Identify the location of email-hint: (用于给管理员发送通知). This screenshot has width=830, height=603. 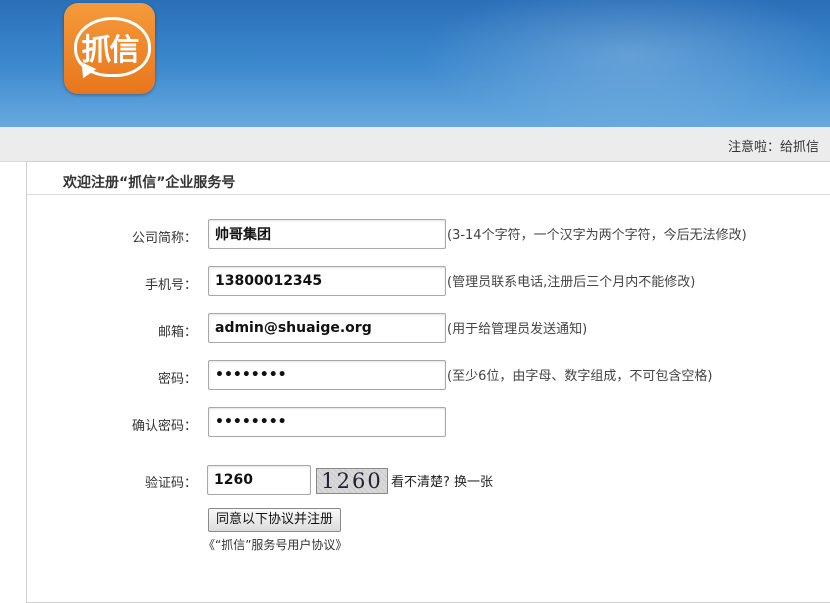
(517, 329).